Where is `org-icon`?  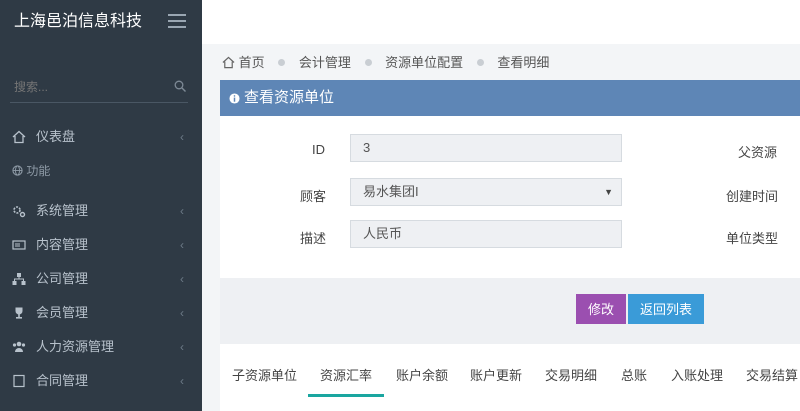
org-icon is located at coordinates (19, 279).